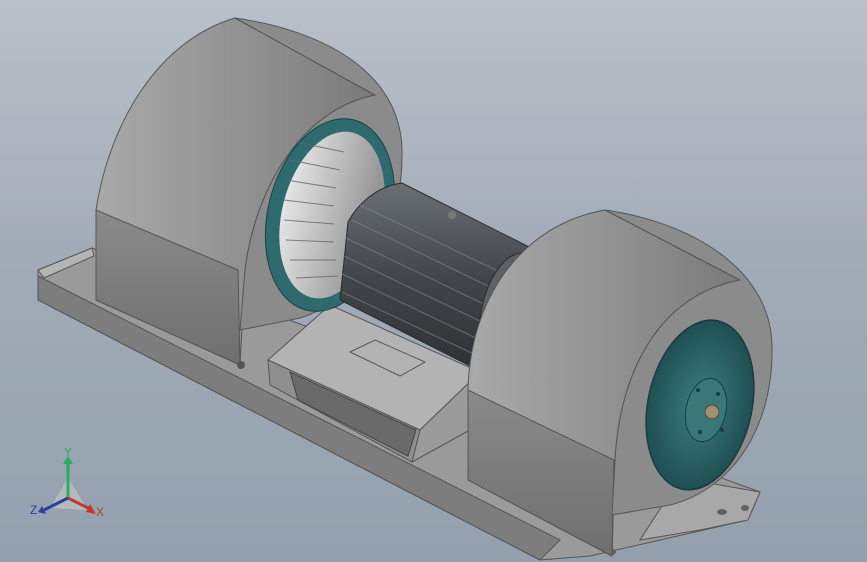 Image resolution: width=867 pixels, height=562 pixels. What do you see at coordinates (100, 512) in the screenshot?
I see `x-axis-label: X` at bounding box center [100, 512].